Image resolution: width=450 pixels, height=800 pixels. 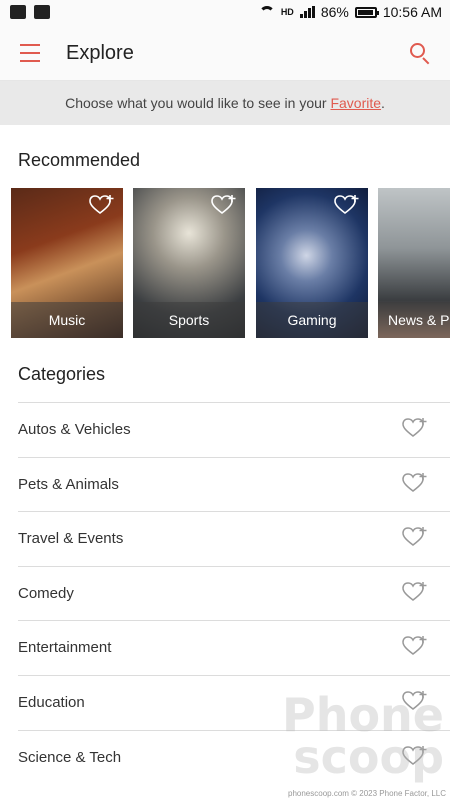 What do you see at coordinates (74, 429) in the screenshot?
I see `category-label: Autos & Vehicles` at bounding box center [74, 429].